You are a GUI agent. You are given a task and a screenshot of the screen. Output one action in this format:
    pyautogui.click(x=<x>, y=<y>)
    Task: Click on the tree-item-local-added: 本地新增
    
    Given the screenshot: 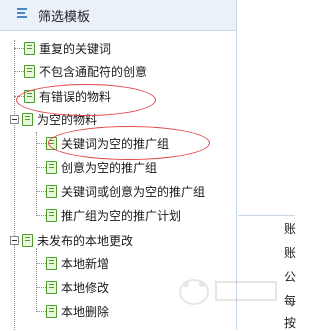 What is the action you would take?
    pyautogui.click(x=77, y=263)
    